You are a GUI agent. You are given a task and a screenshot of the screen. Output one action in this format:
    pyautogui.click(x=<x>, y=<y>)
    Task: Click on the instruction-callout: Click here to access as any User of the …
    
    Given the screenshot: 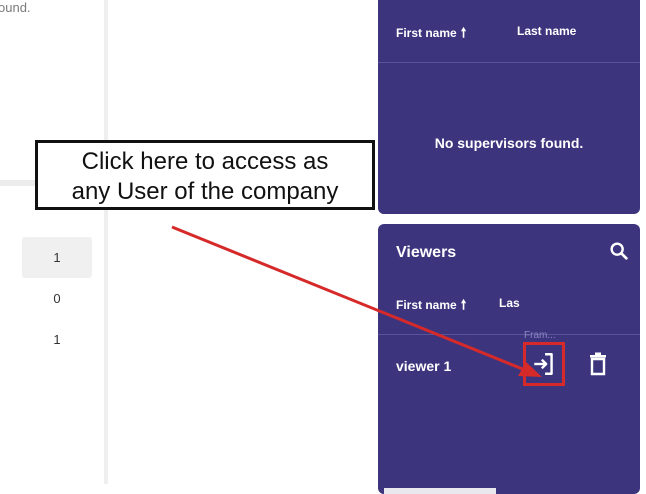 What is the action you would take?
    pyautogui.click(x=205, y=175)
    